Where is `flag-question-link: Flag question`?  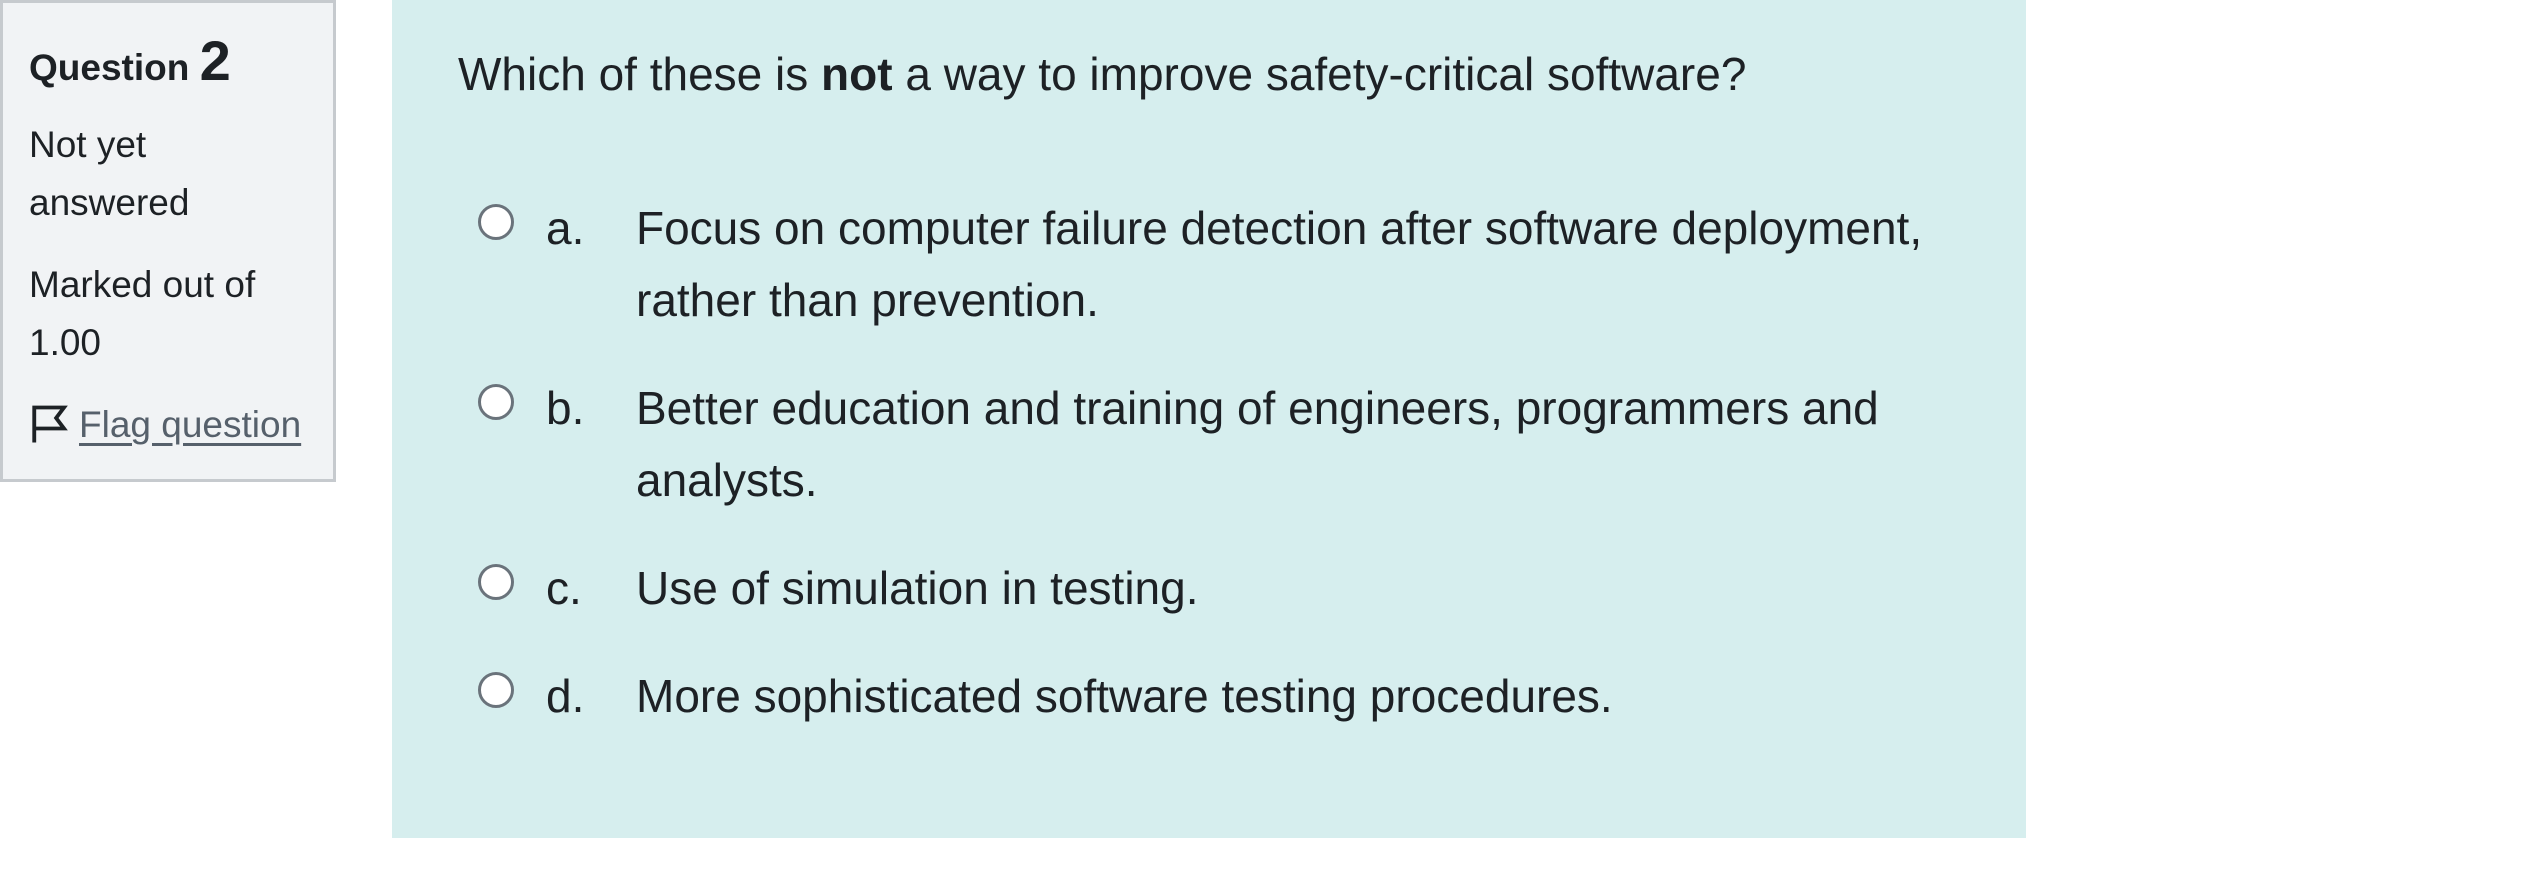 flag-question-link: Flag question is located at coordinates (190, 425).